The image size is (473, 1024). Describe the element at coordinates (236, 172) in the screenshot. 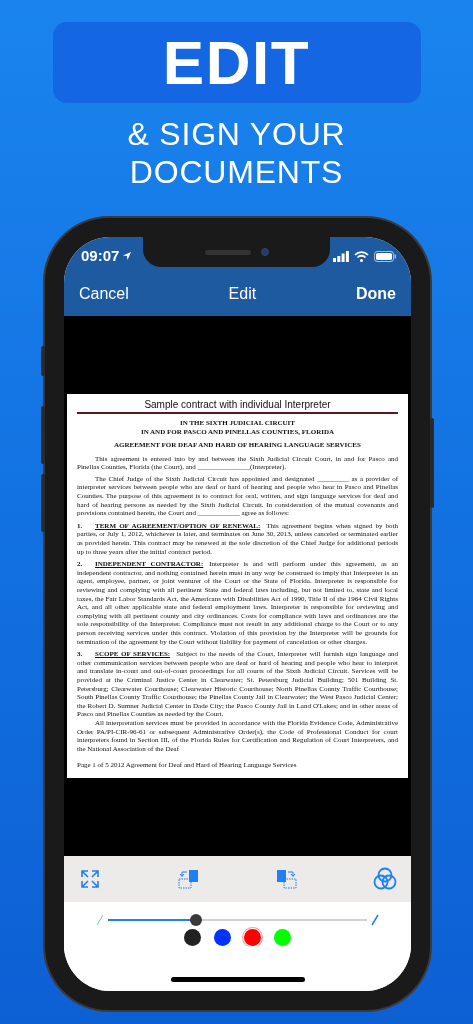

I see `subtitle-line: DOCUMENTS` at that location.